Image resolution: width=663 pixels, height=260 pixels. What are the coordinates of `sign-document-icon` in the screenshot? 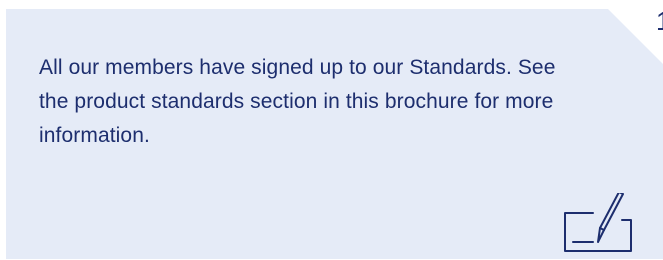 It's located at (598, 222).